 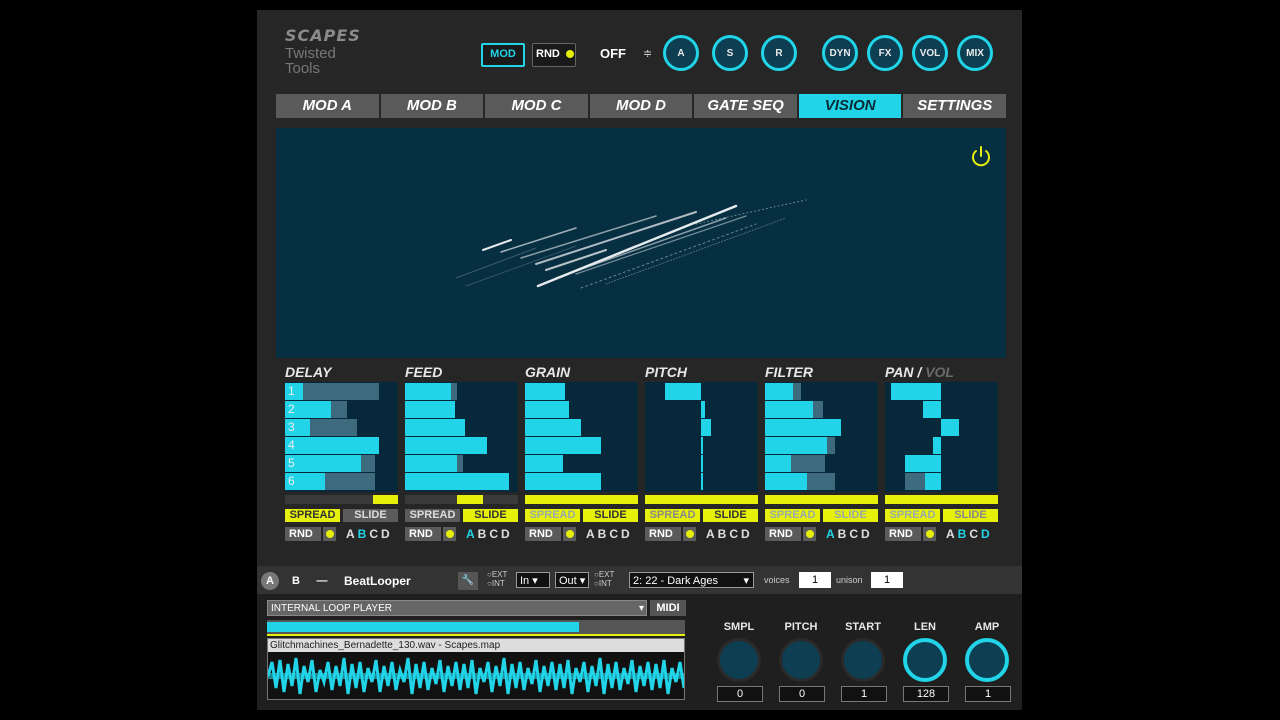 What do you see at coordinates (604, 534) in the screenshot?
I see `grain-letter-b: B` at bounding box center [604, 534].